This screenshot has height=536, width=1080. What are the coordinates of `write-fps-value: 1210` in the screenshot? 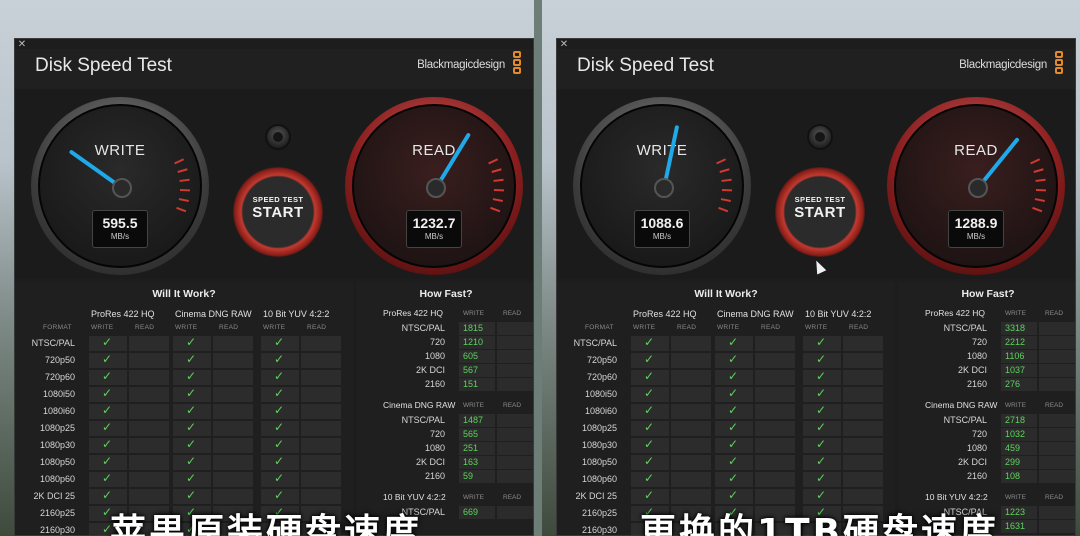 It's located at (473, 342).